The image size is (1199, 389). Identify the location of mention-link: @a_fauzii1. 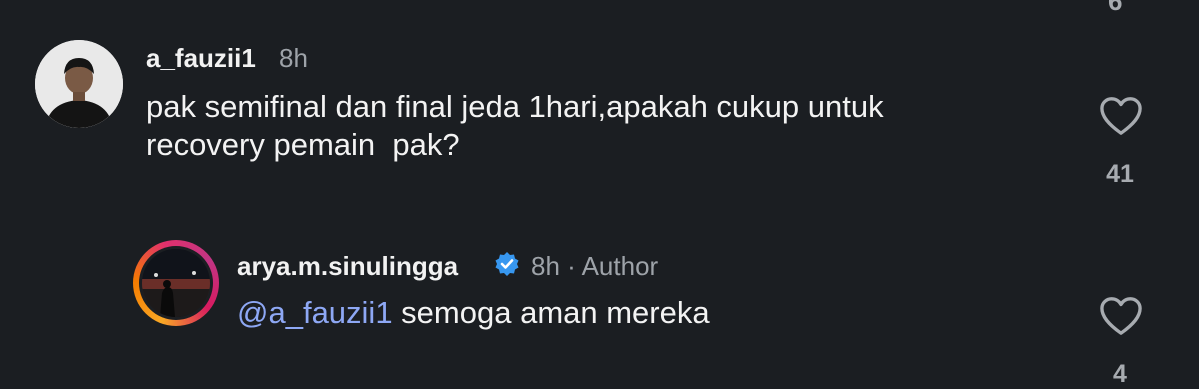
(315, 312).